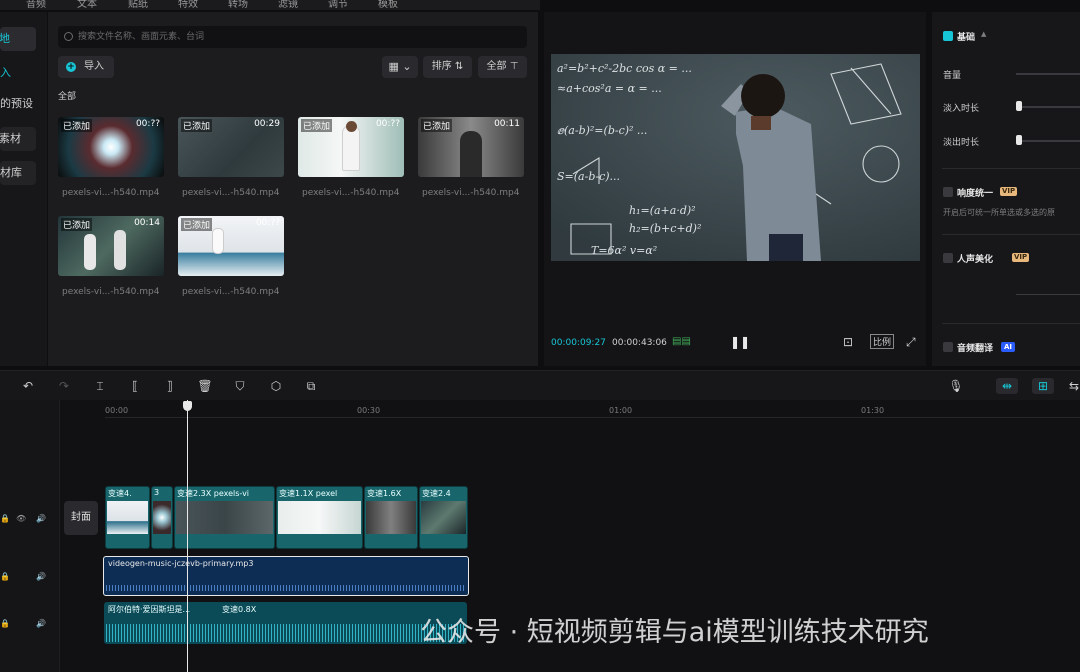 Image resolution: width=1080 pixels, height=672 pixels. Describe the element at coordinates (28, 386) in the screenshot. I see `undo-icon: ↶` at that location.